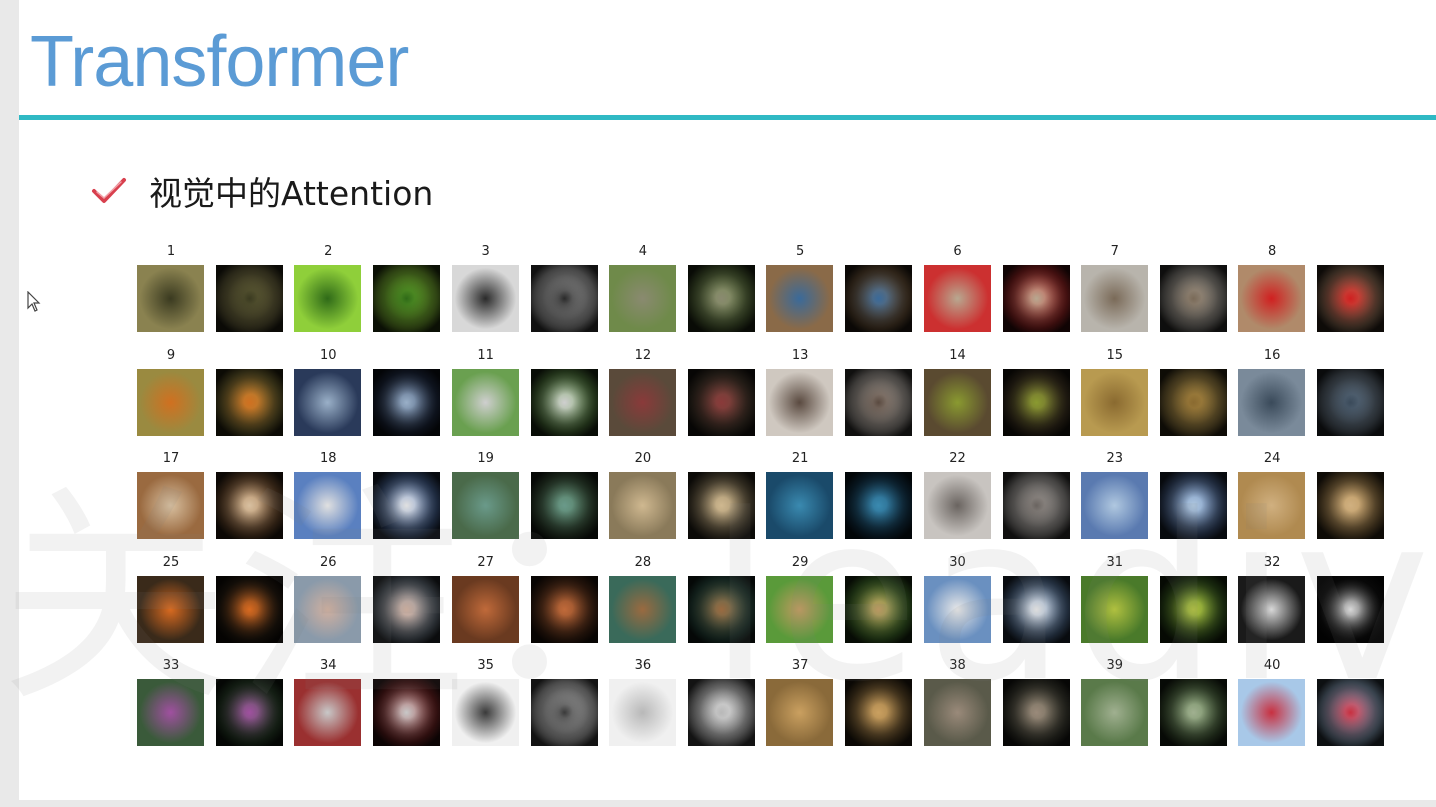  Describe the element at coordinates (957, 666) in the screenshot. I see `pair-number: 38` at that location.